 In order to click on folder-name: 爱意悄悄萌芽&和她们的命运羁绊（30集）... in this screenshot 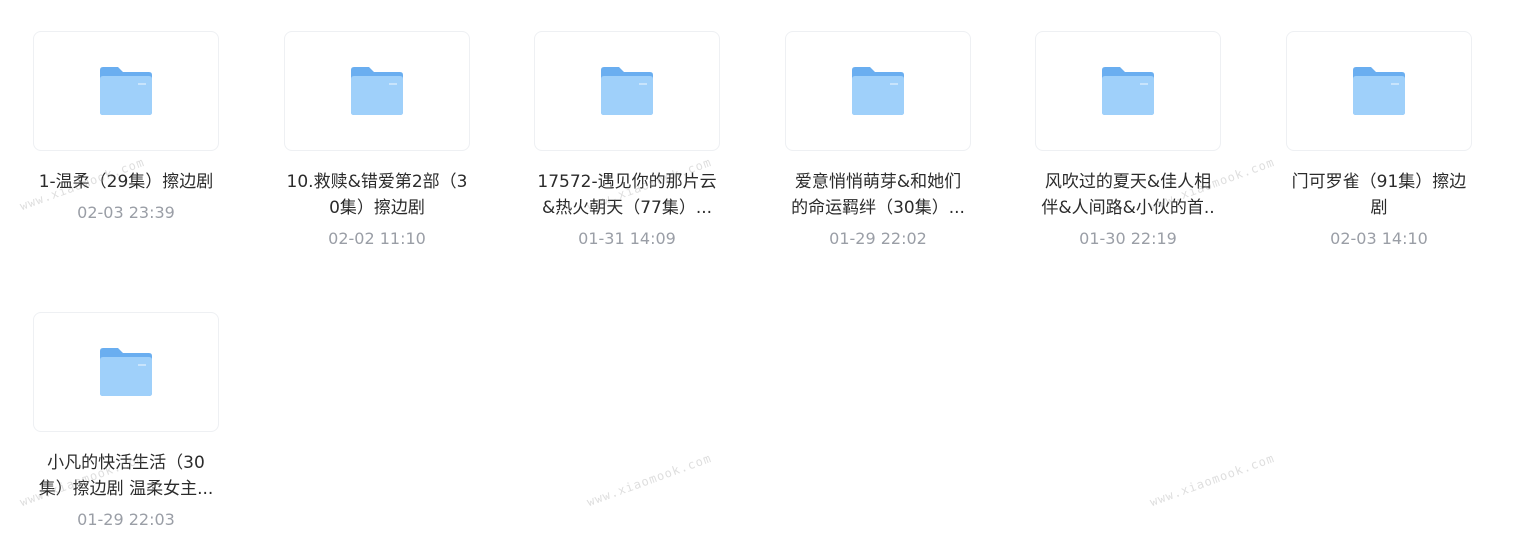, I will do `click(878, 195)`.